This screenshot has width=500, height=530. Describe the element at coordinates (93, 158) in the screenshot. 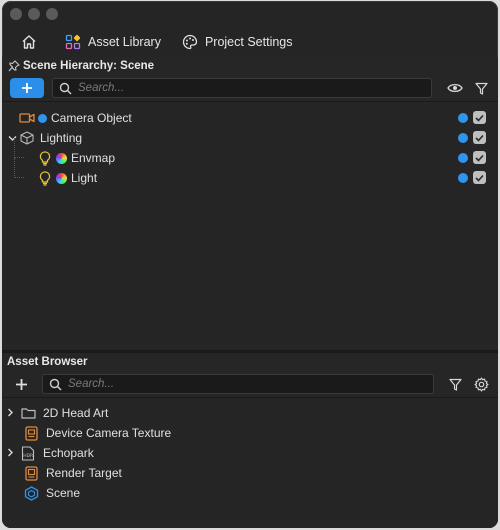

I see `envmap-label: Envmap` at that location.